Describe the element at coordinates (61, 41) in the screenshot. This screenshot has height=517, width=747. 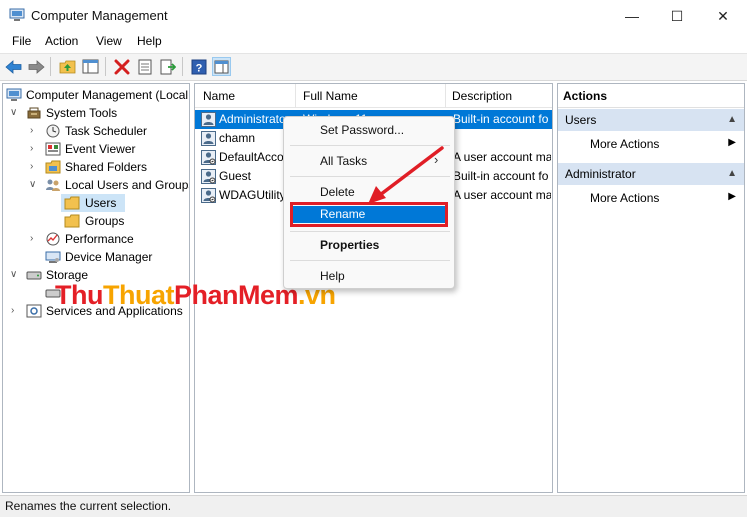
I see `menu-action: Action` at that location.